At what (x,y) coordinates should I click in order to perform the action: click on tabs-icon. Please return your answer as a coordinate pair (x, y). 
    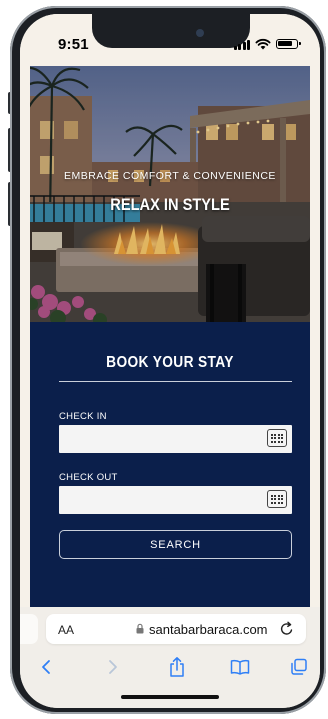
    Looking at the image, I should click on (299, 666).